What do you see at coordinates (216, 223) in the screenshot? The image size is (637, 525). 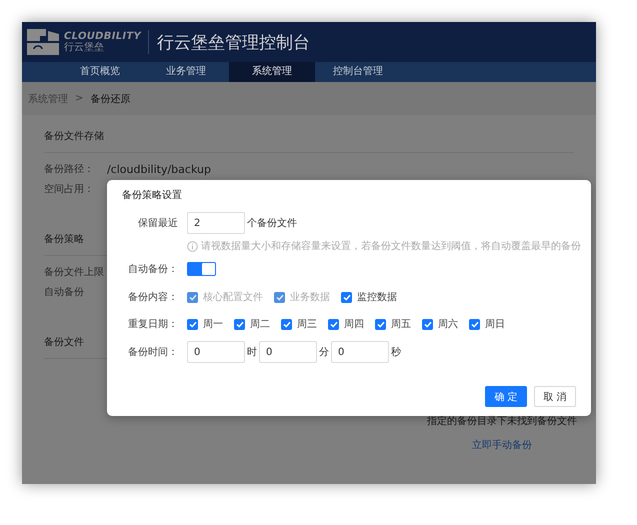 I see `retain-count-field: 2` at bounding box center [216, 223].